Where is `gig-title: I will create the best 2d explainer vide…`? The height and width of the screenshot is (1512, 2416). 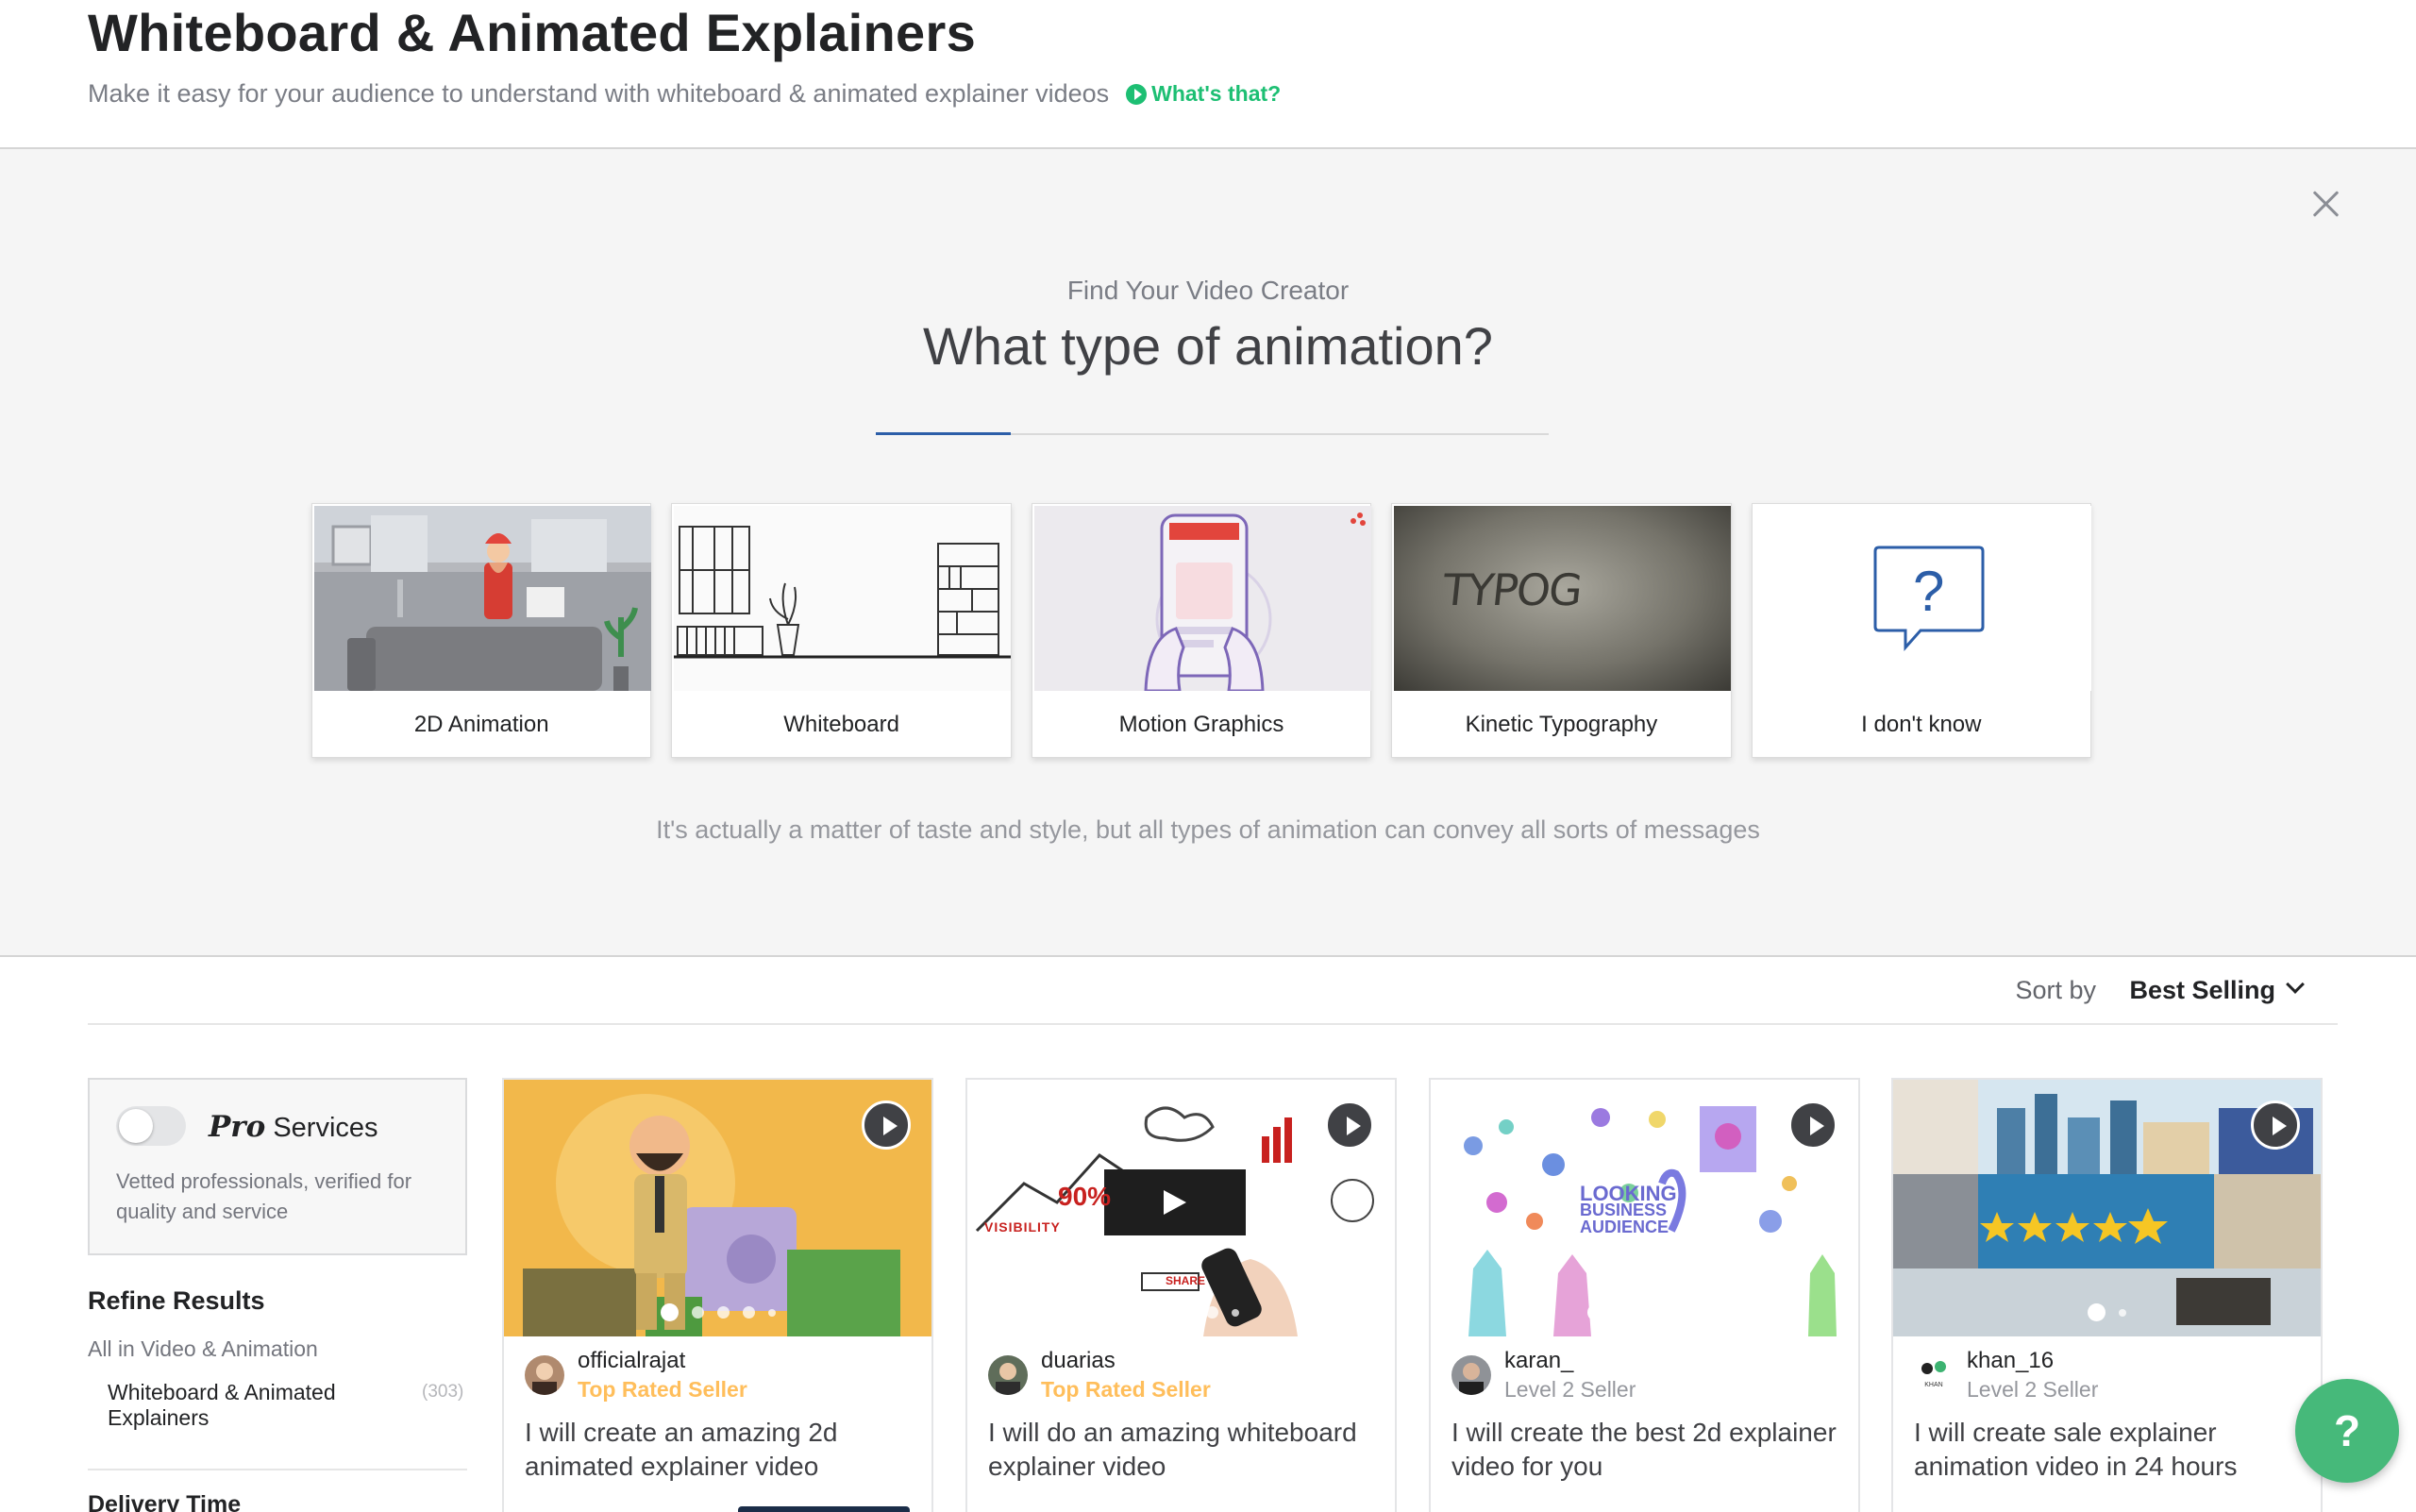
gig-title: I will create the best 2d explainer vide… is located at coordinates (1649, 1450).